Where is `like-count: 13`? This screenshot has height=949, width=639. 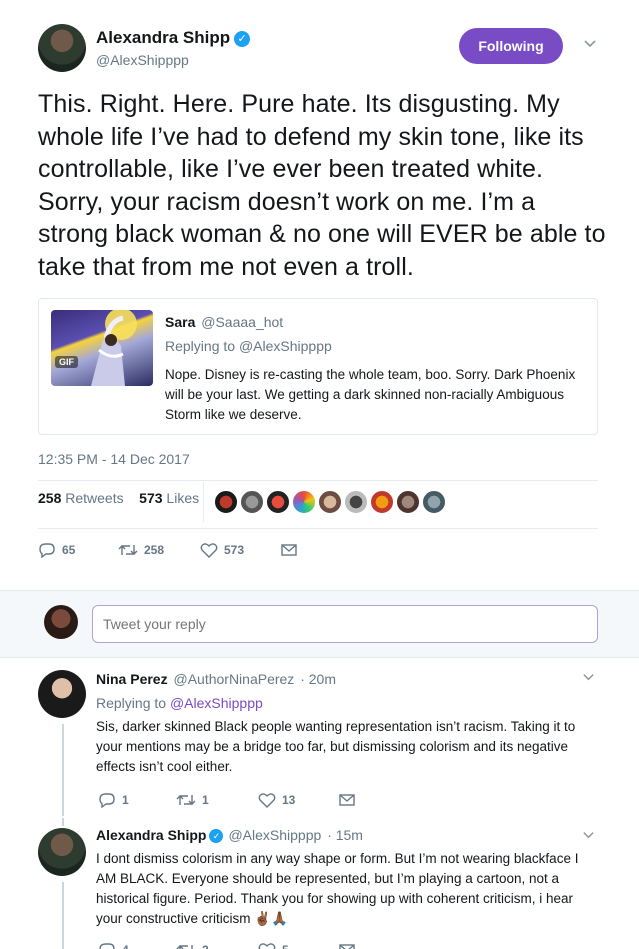 like-count: 13 is located at coordinates (289, 800).